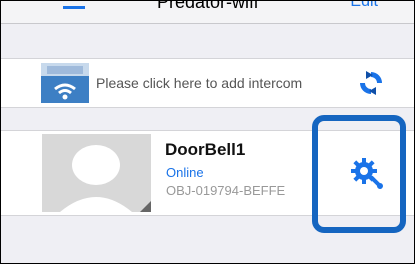 The width and height of the screenshot is (415, 264). I want to click on highlight-box, so click(359, 174).